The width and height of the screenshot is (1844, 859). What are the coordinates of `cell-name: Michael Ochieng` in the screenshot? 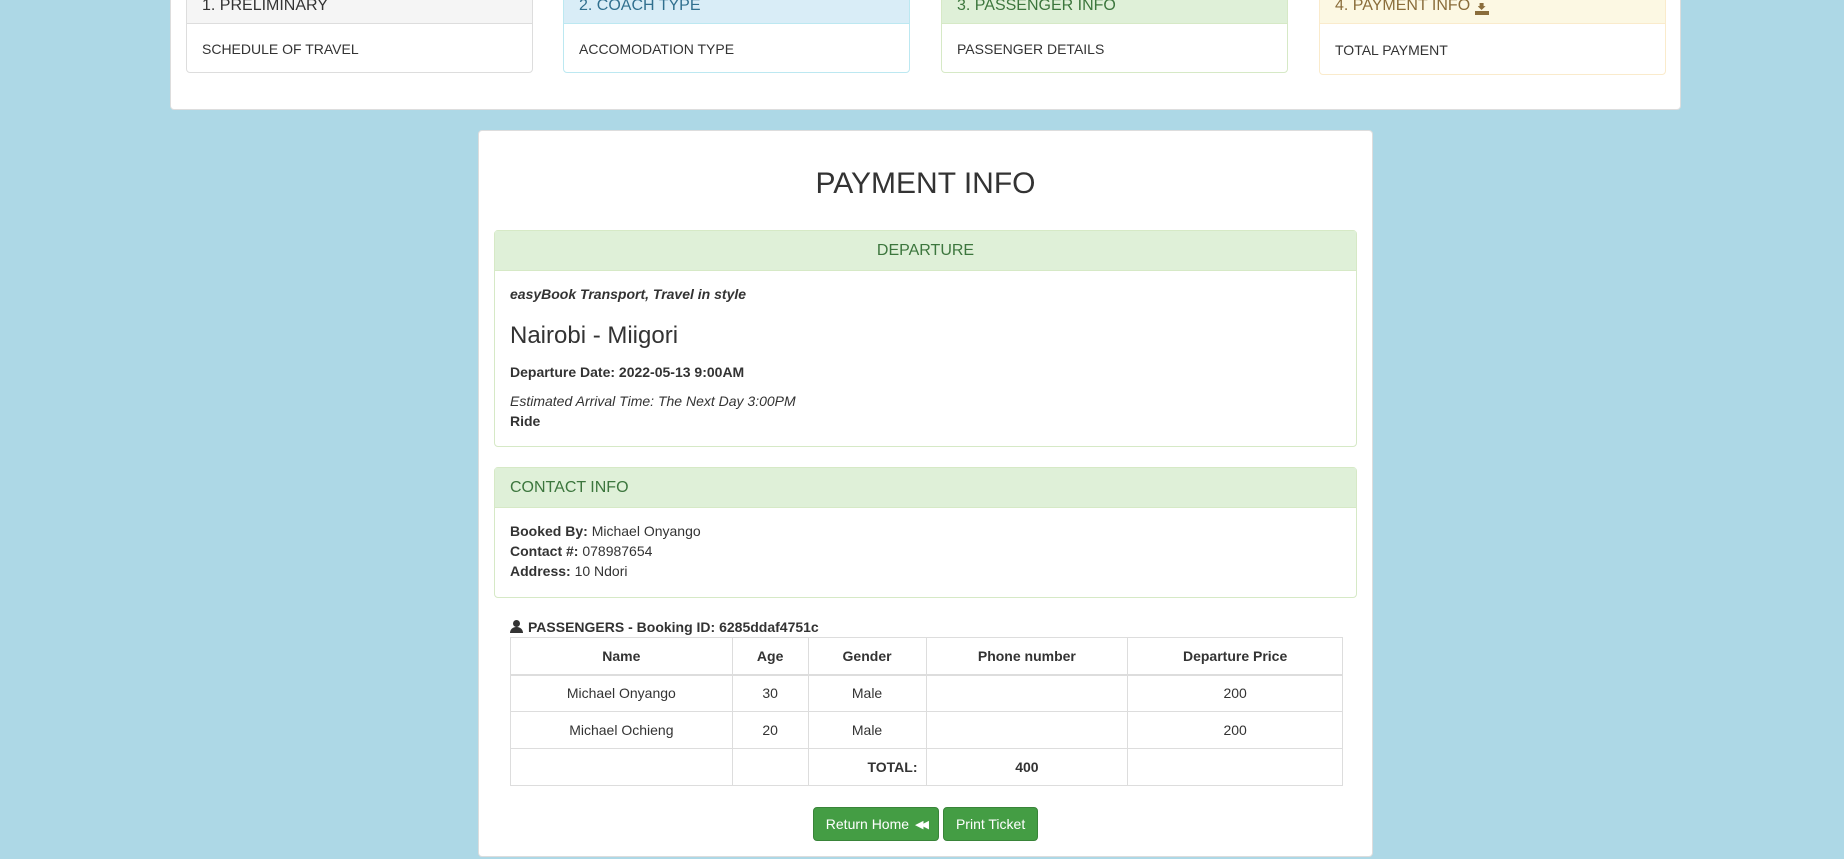 It's located at (621, 730).